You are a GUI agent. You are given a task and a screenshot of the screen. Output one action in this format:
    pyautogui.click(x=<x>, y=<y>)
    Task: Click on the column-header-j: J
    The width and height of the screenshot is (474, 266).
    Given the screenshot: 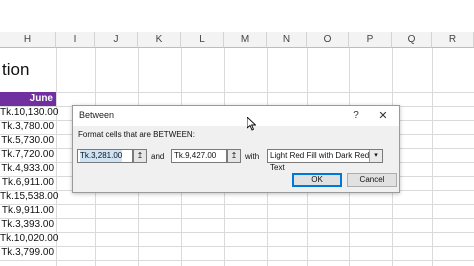 What is the action you would take?
    pyautogui.click(x=116, y=40)
    